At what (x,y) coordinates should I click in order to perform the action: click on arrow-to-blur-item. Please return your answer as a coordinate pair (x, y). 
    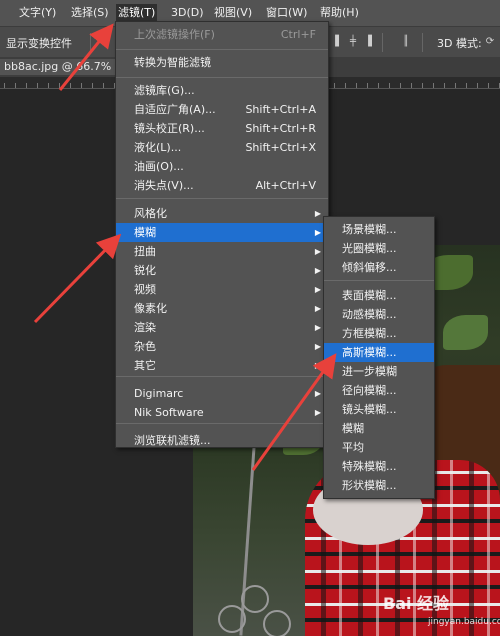
    Looking at the image, I should click on (77, 278).